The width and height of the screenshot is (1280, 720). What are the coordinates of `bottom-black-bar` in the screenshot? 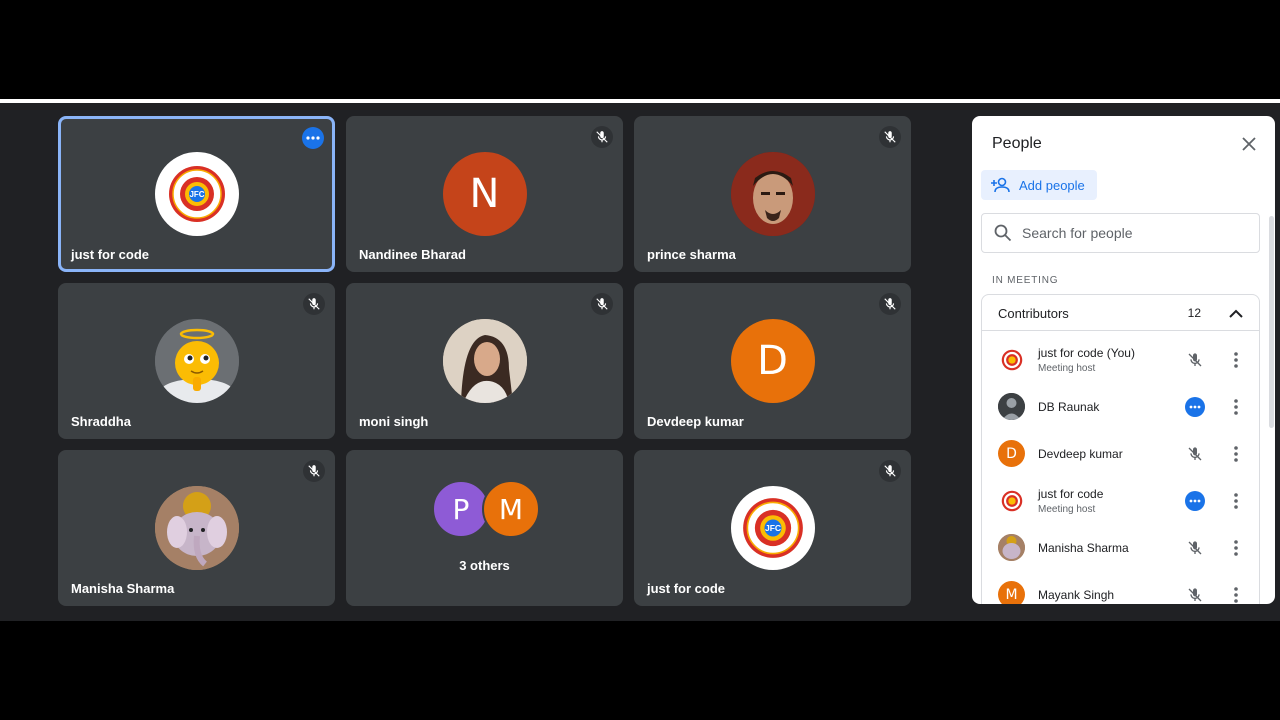 It's located at (640, 670).